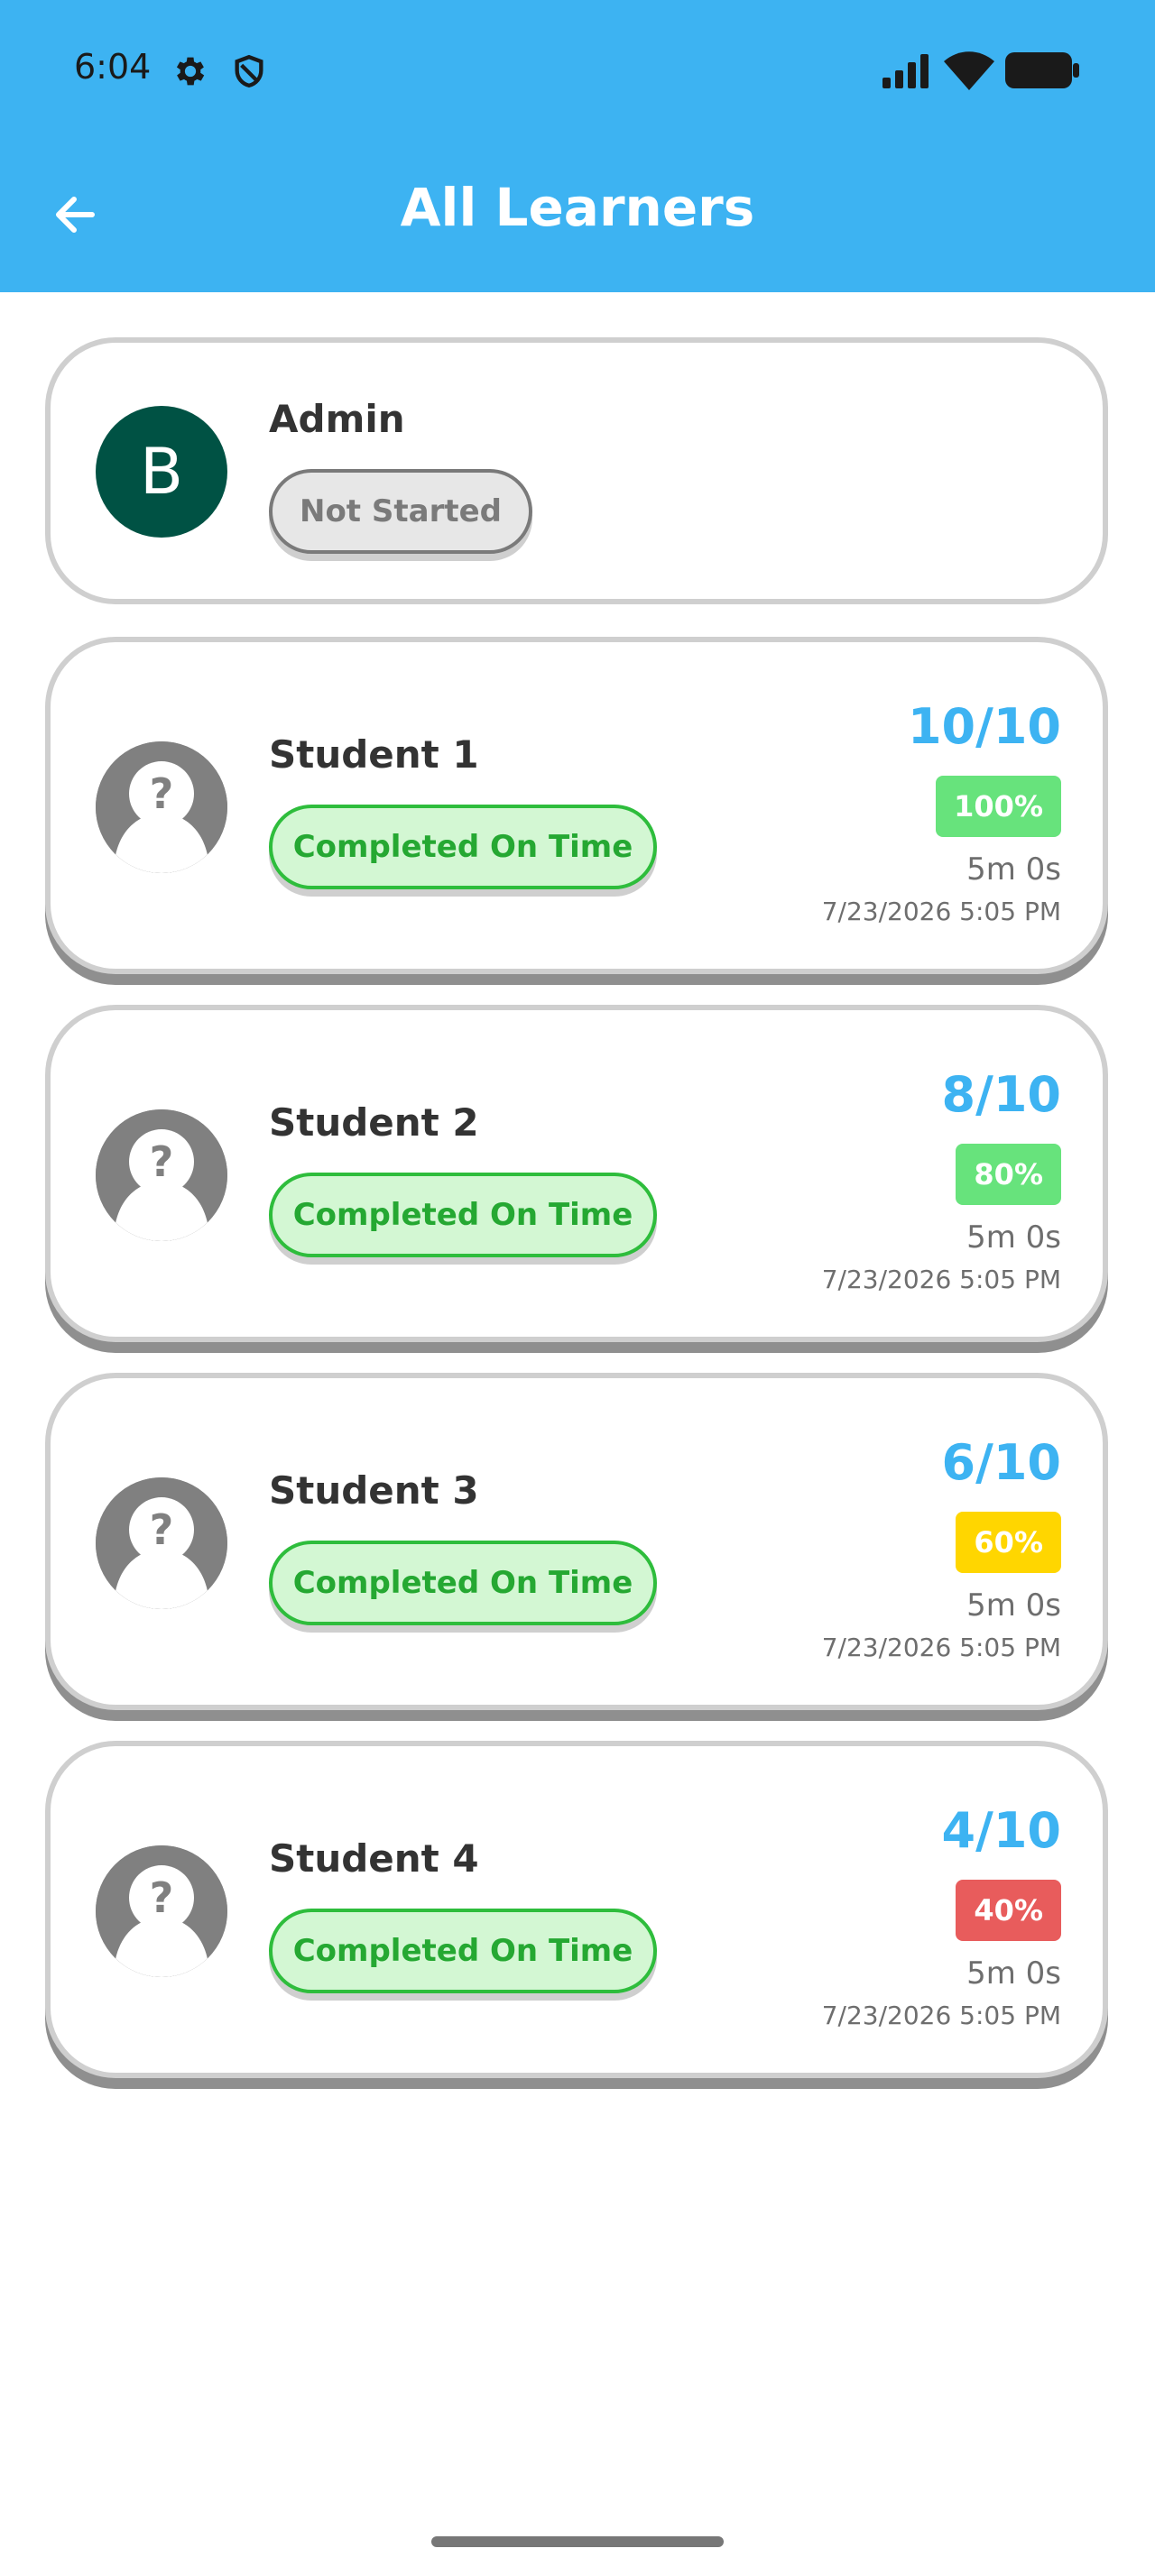  I want to click on learner-name: Student 4, so click(374, 1859).